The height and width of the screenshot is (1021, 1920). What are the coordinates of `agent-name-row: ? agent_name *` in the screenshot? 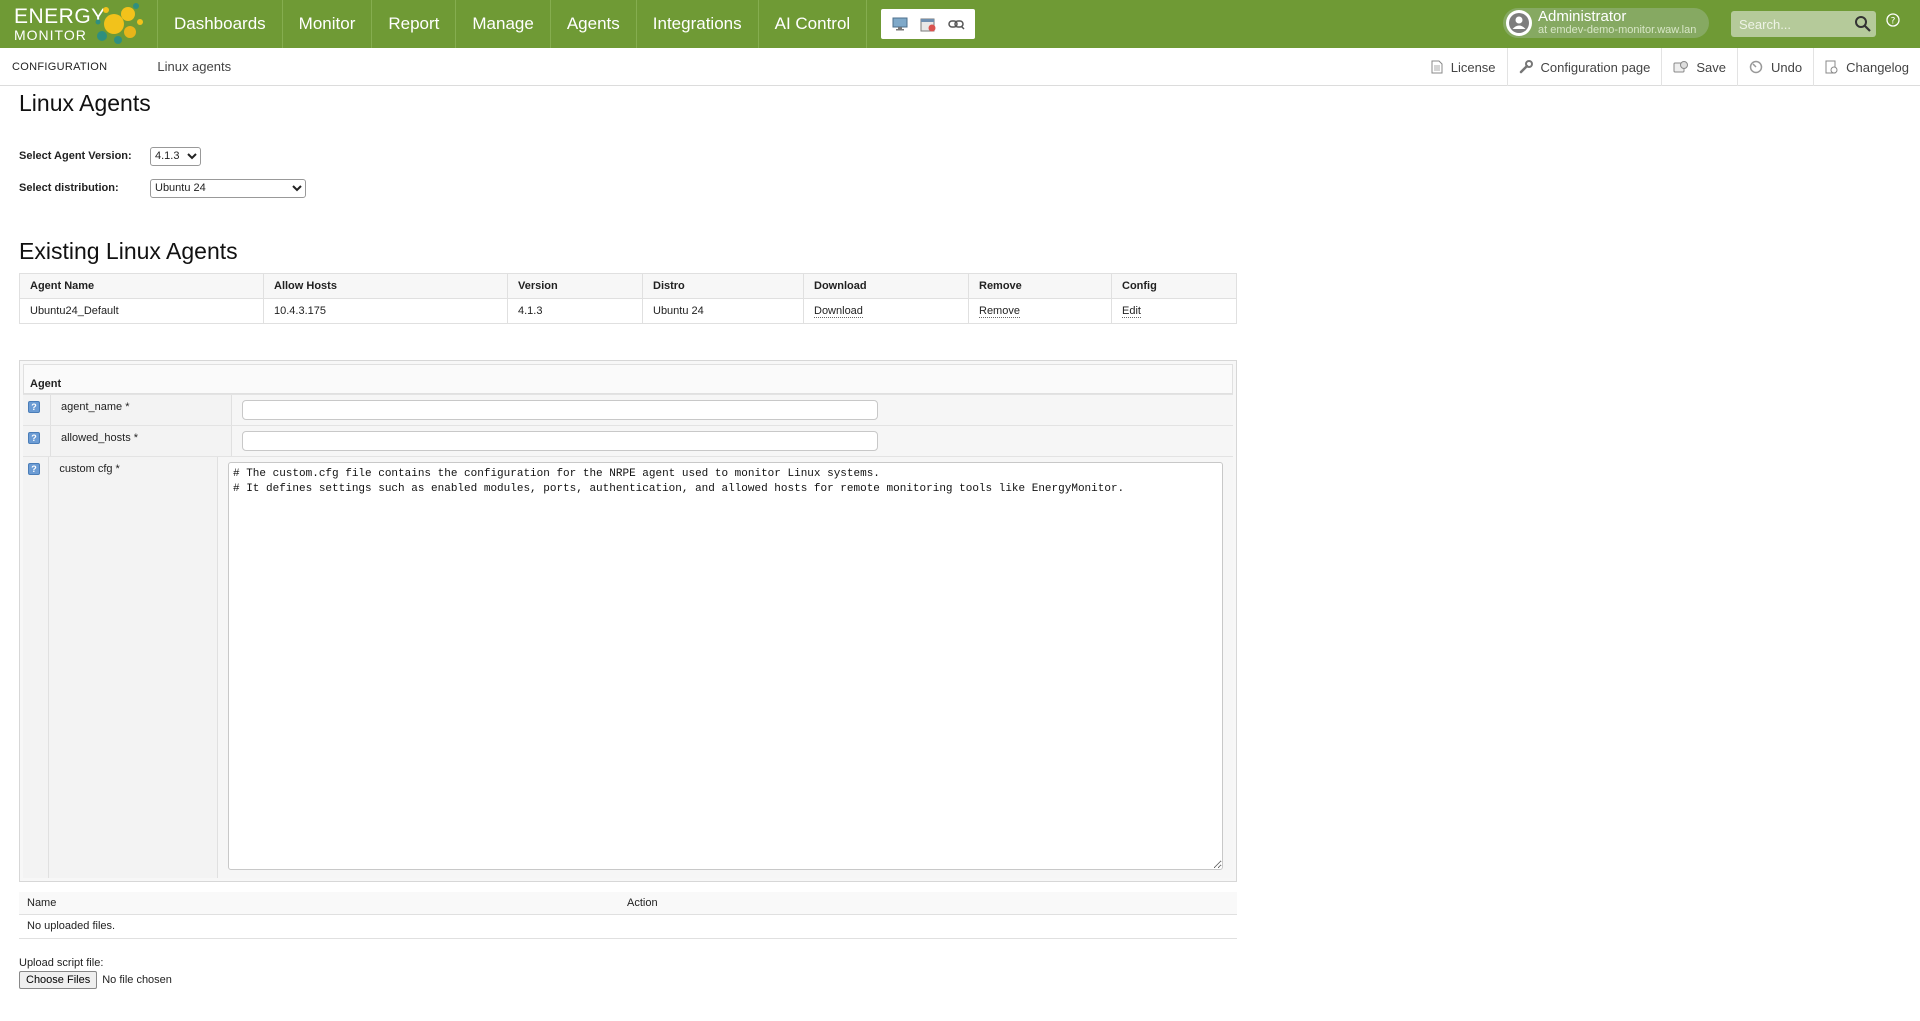 It's located at (628, 409).